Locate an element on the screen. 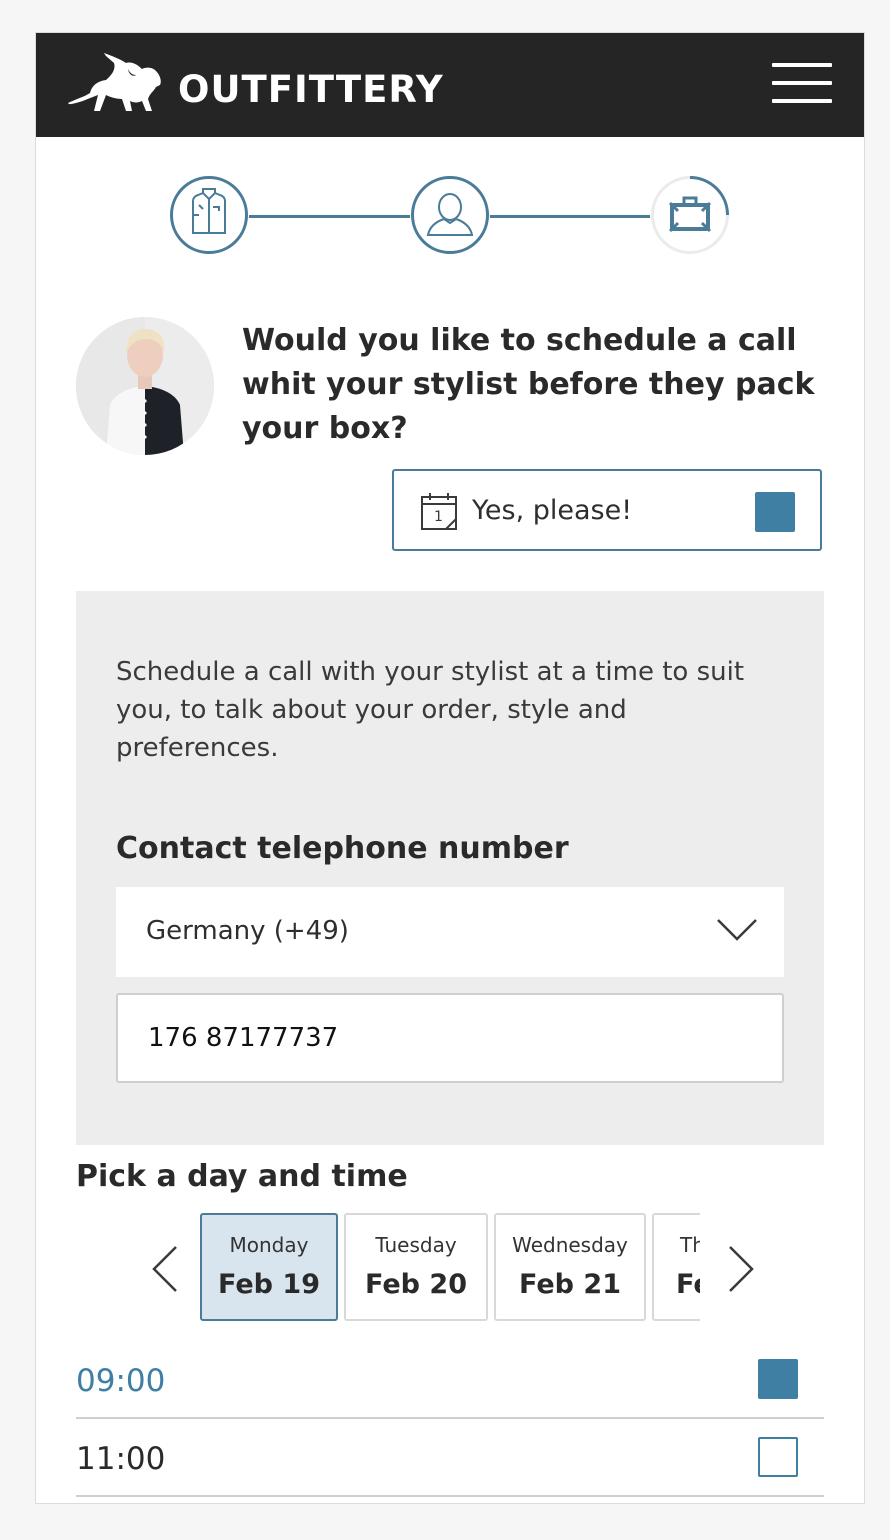  yes-please-label: Yes, please! is located at coordinates (552, 510).